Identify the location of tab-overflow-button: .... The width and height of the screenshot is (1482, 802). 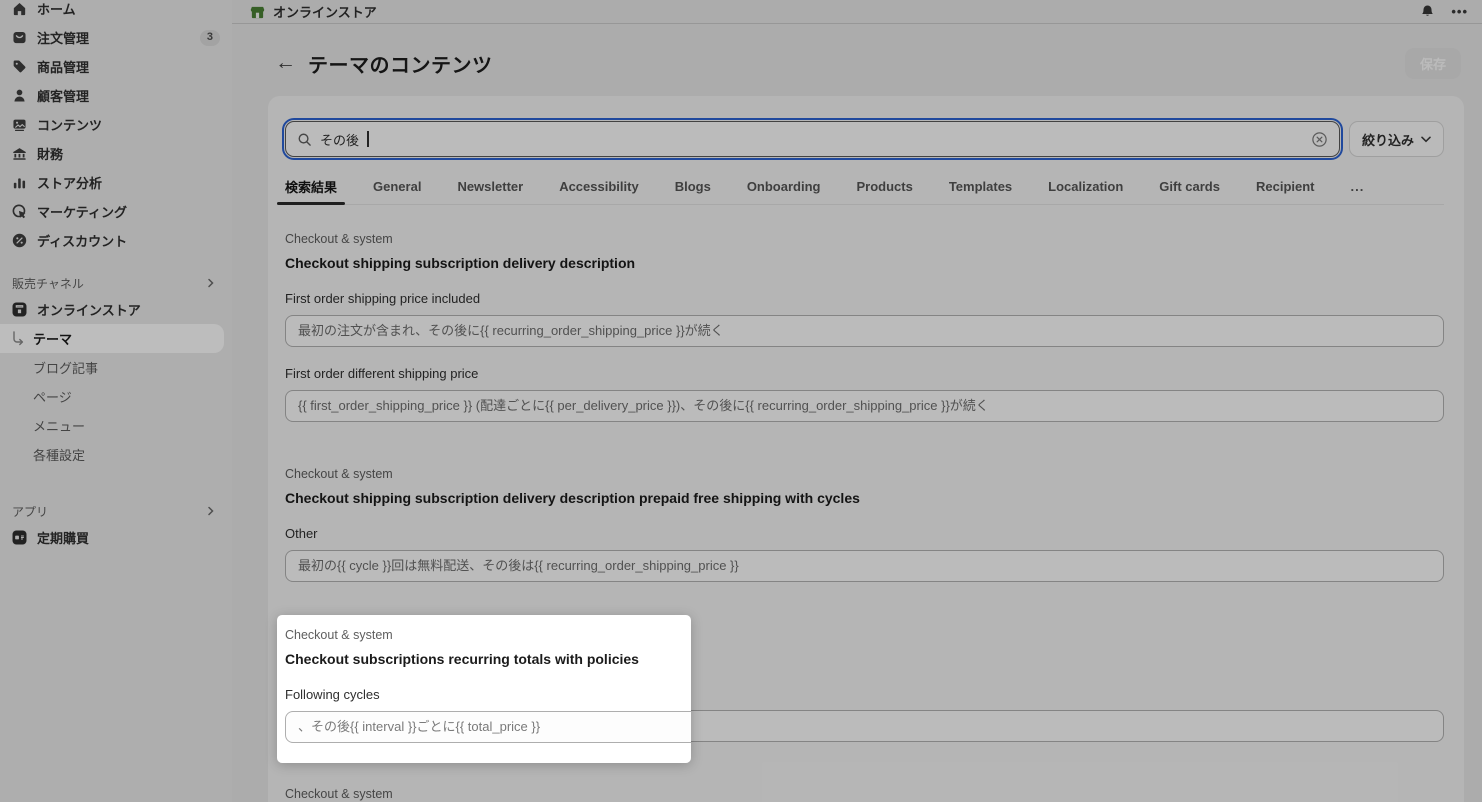
(1358, 186).